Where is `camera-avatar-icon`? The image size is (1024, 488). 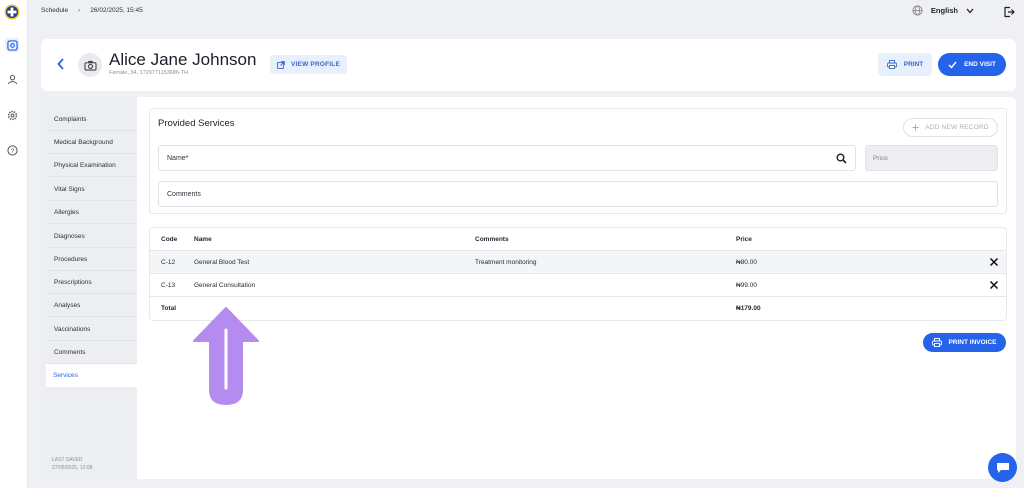 camera-avatar-icon is located at coordinates (90, 65).